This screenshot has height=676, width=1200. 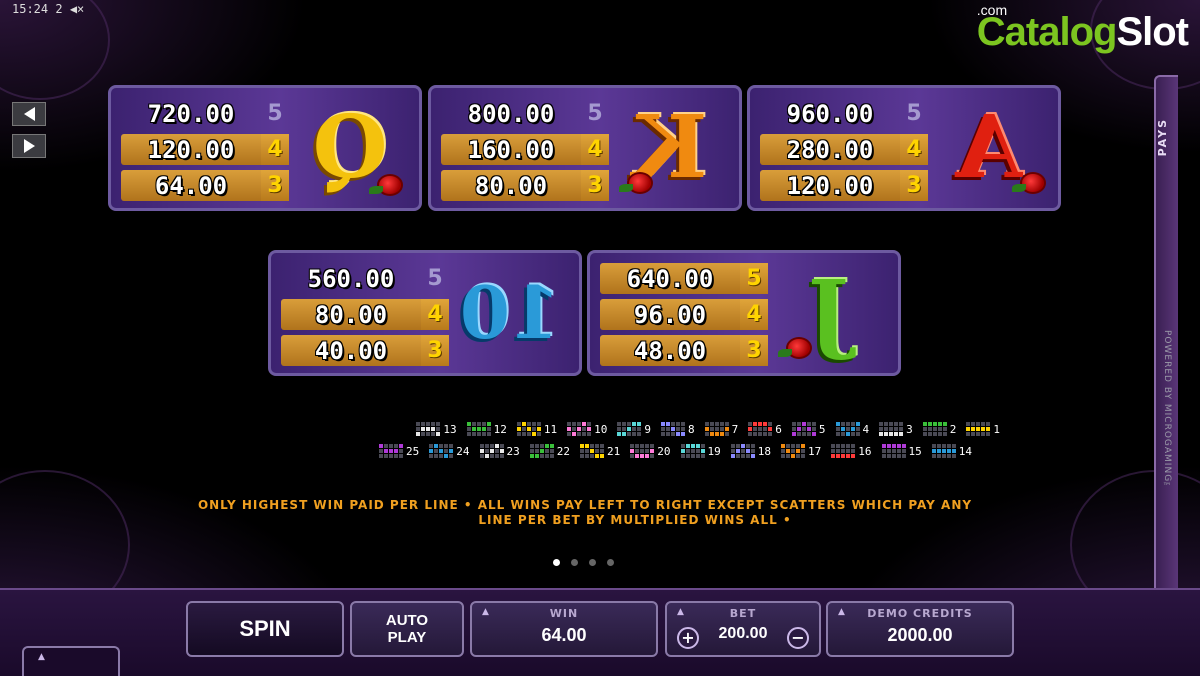 What do you see at coordinates (511, 185) in the screenshot?
I see `pay-amount: 80.00` at bounding box center [511, 185].